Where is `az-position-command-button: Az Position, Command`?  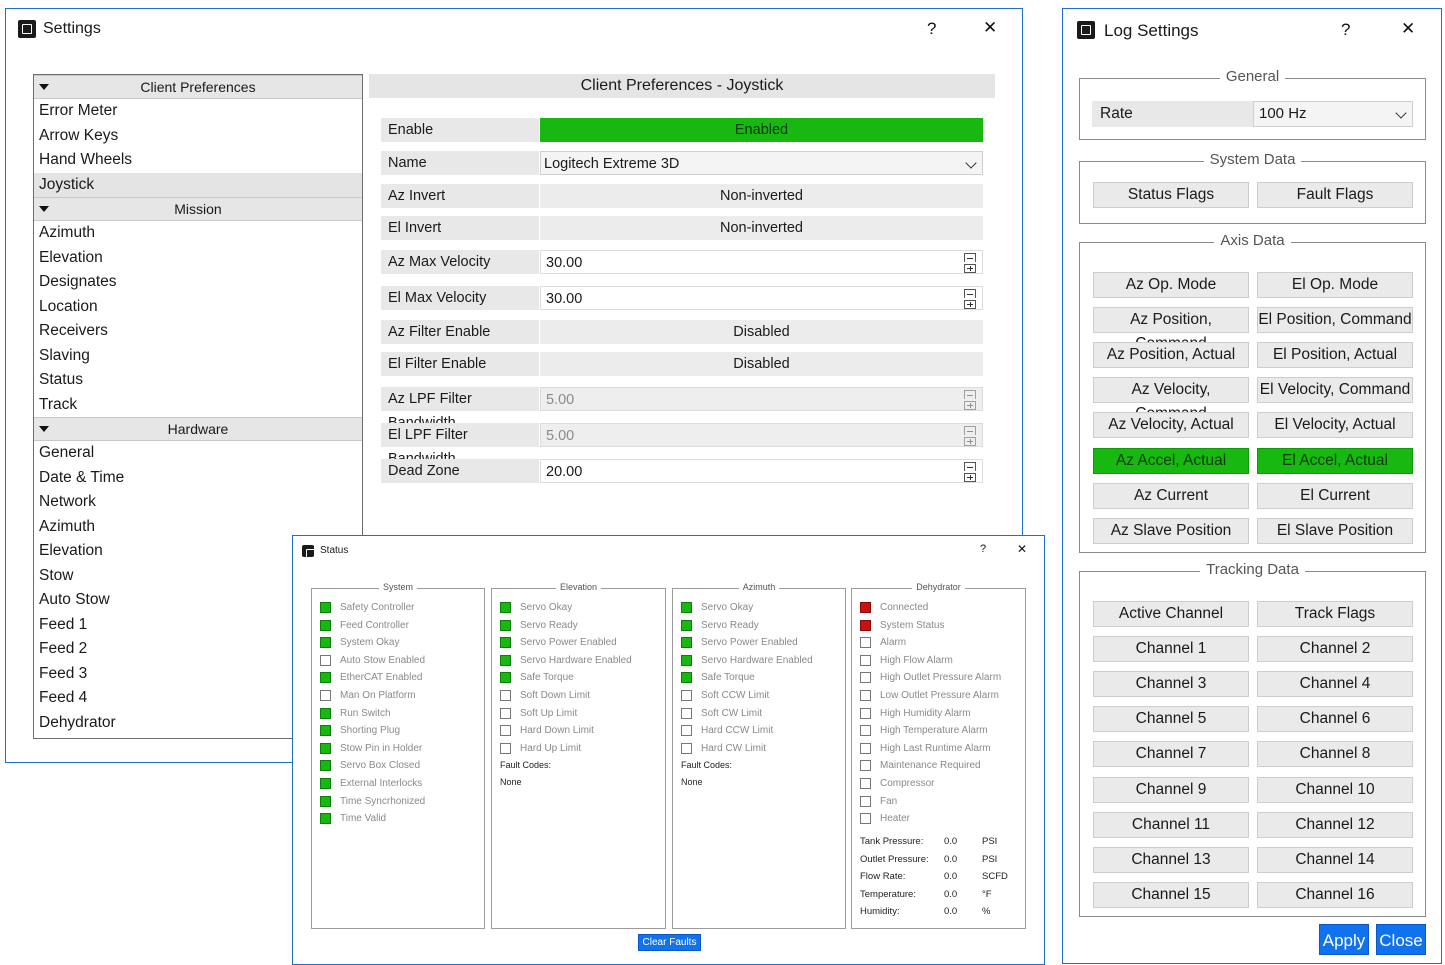 az-position-command-button: Az Position, Command is located at coordinates (1171, 329).